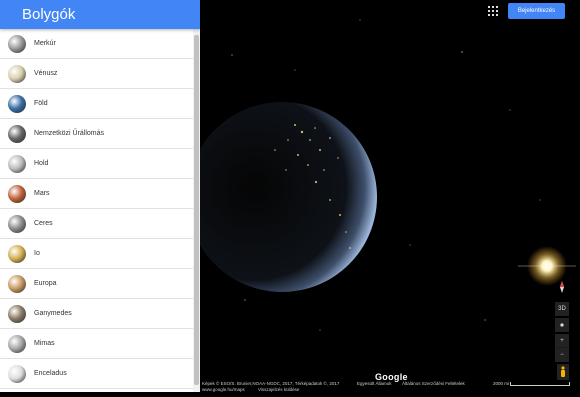  Describe the element at coordinates (562, 287) in the screenshot. I see `compass-icon` at that location.